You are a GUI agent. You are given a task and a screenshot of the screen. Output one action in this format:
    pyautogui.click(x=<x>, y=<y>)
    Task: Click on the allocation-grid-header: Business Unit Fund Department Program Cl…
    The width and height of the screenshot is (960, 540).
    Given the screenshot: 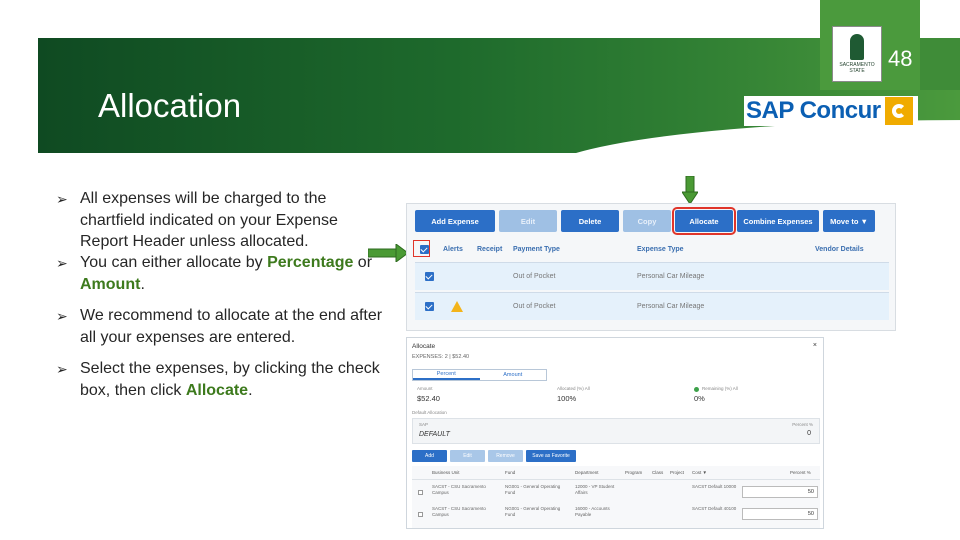 What is the action you would take?
    pyautogui.click(x=616, y=473)
    